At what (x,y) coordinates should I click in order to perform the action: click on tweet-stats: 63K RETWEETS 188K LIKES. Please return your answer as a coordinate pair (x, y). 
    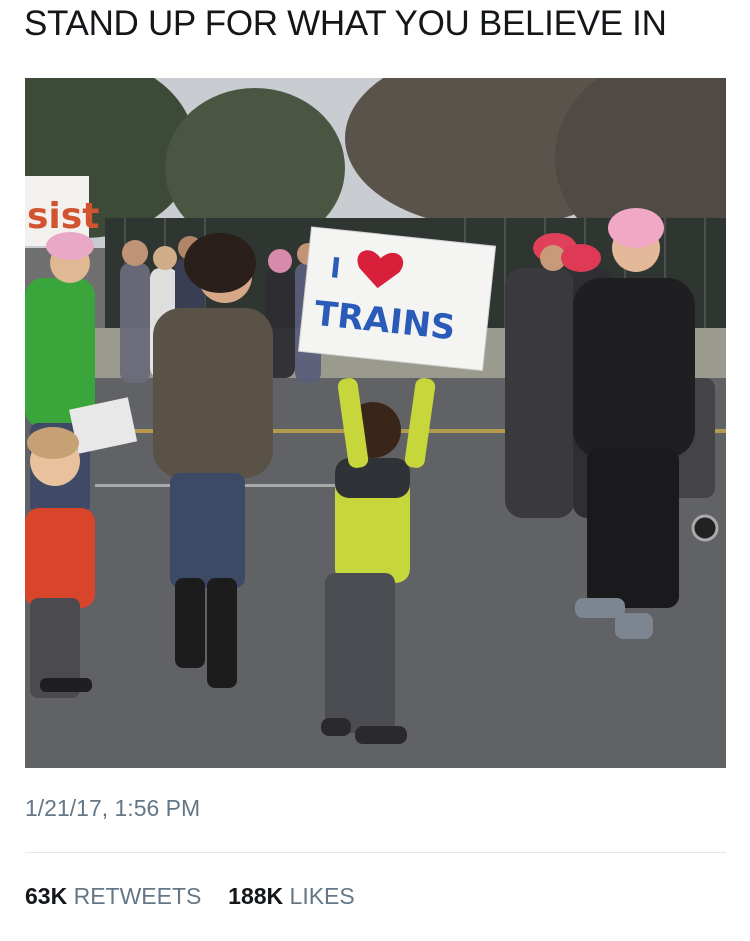
    Looking at the image, I should click on (190, 896).